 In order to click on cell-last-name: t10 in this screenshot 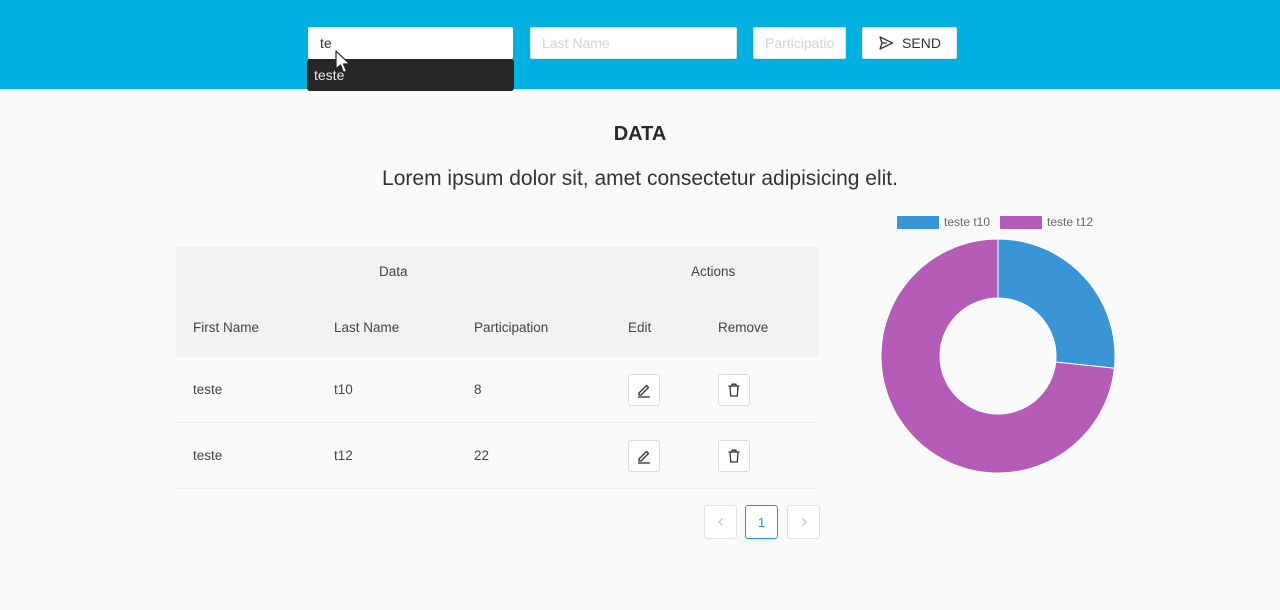, I will do `click(343, 389)`.